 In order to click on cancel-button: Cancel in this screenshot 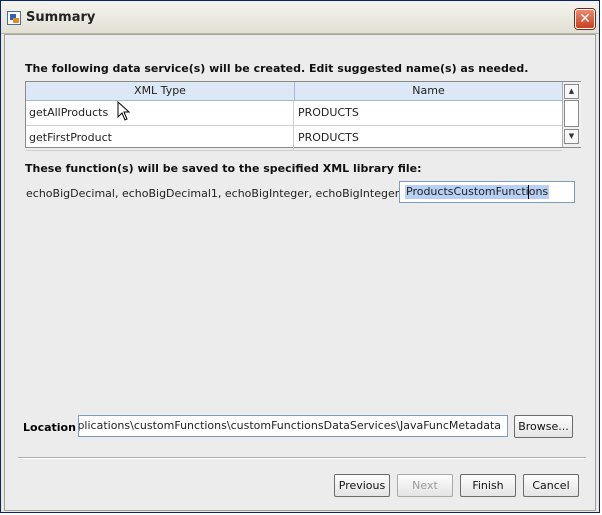, I will do `click(551, 485)`.